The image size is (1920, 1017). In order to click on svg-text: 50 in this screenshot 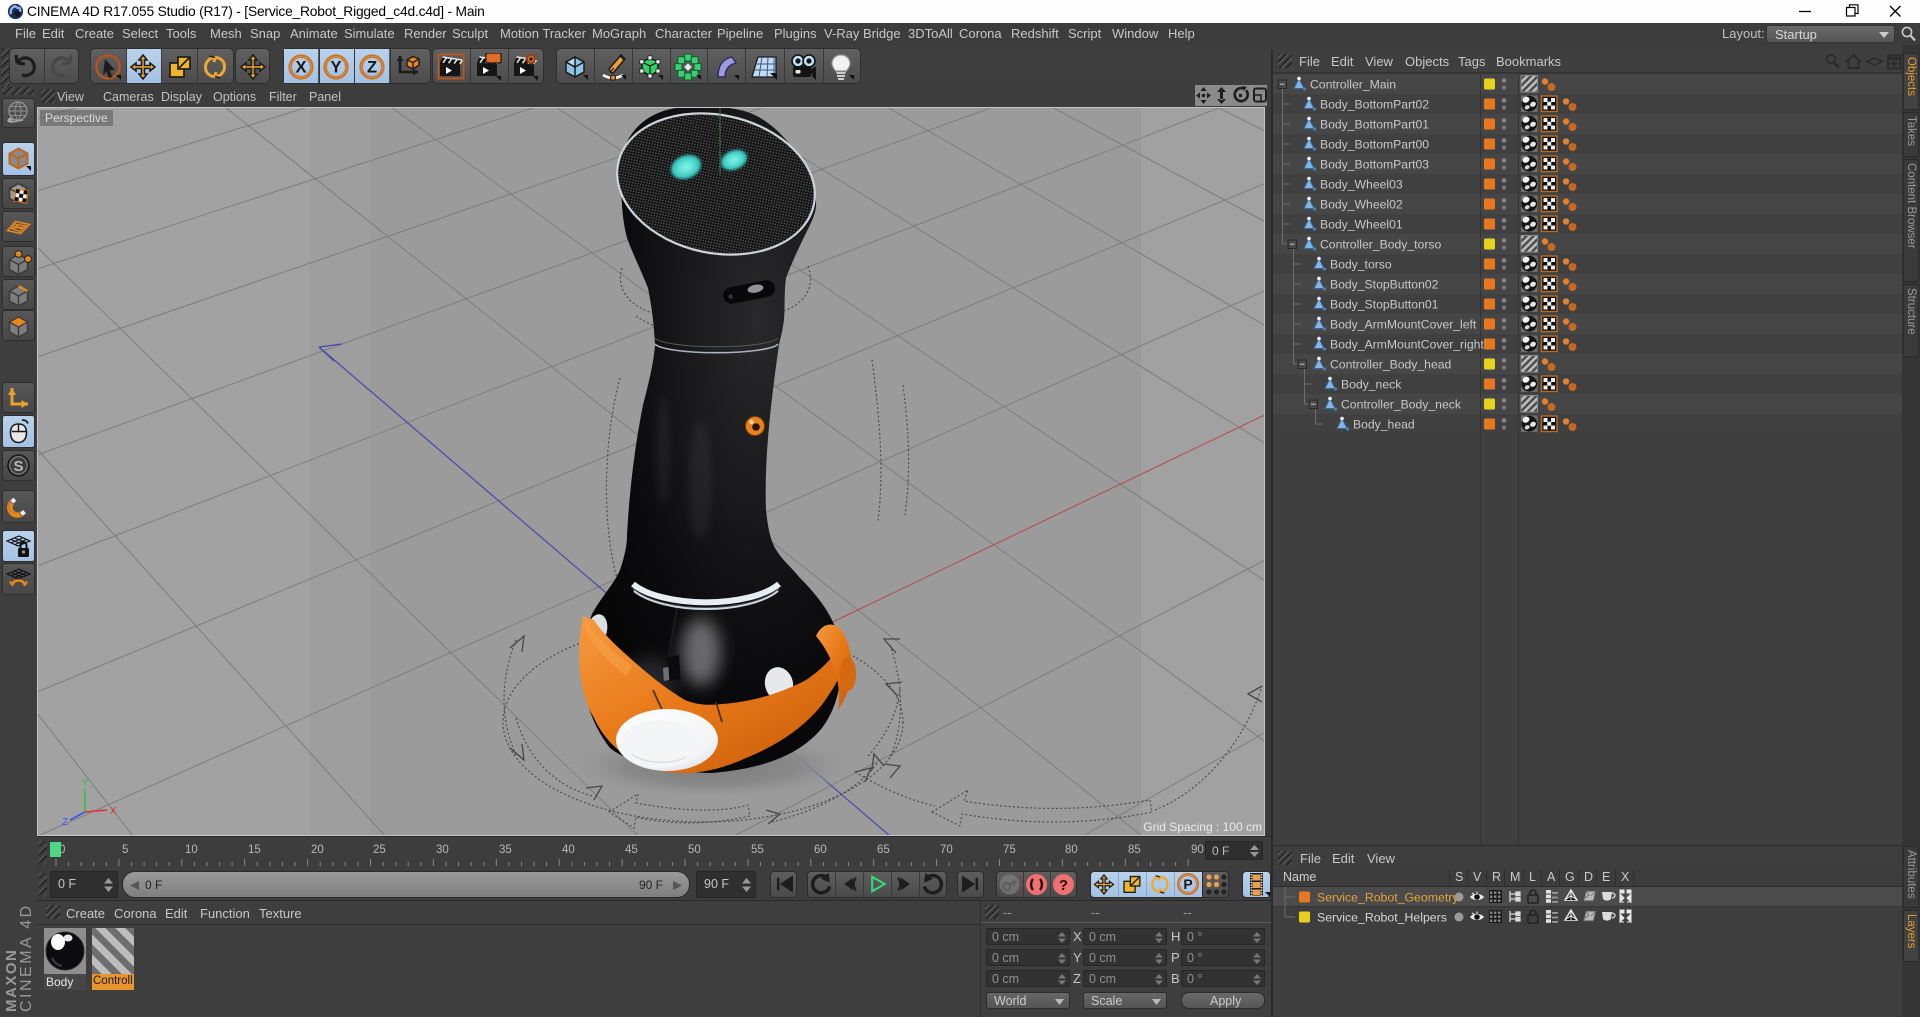, I will do `click(694, 850)`.